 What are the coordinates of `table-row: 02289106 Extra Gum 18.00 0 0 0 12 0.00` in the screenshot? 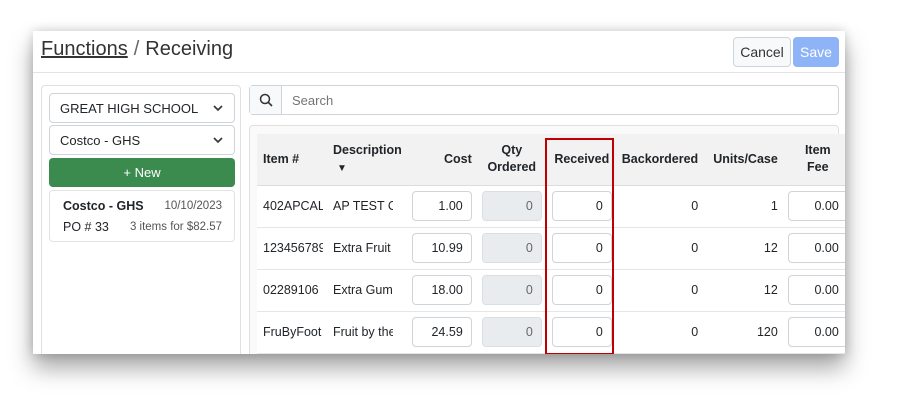 It's located at (551, 290).